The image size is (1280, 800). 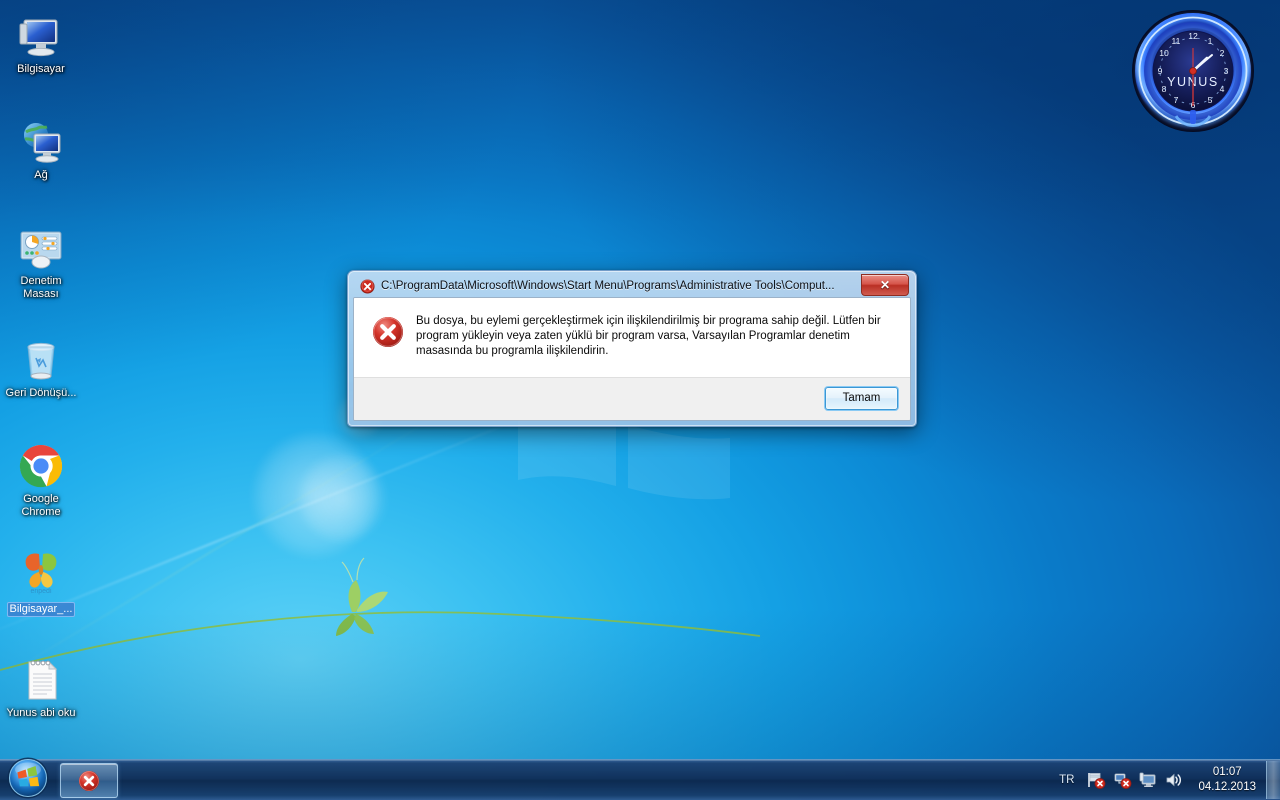 I want to click on desktop-icon-label: Denetim Masası, so click(x=41, y=287).